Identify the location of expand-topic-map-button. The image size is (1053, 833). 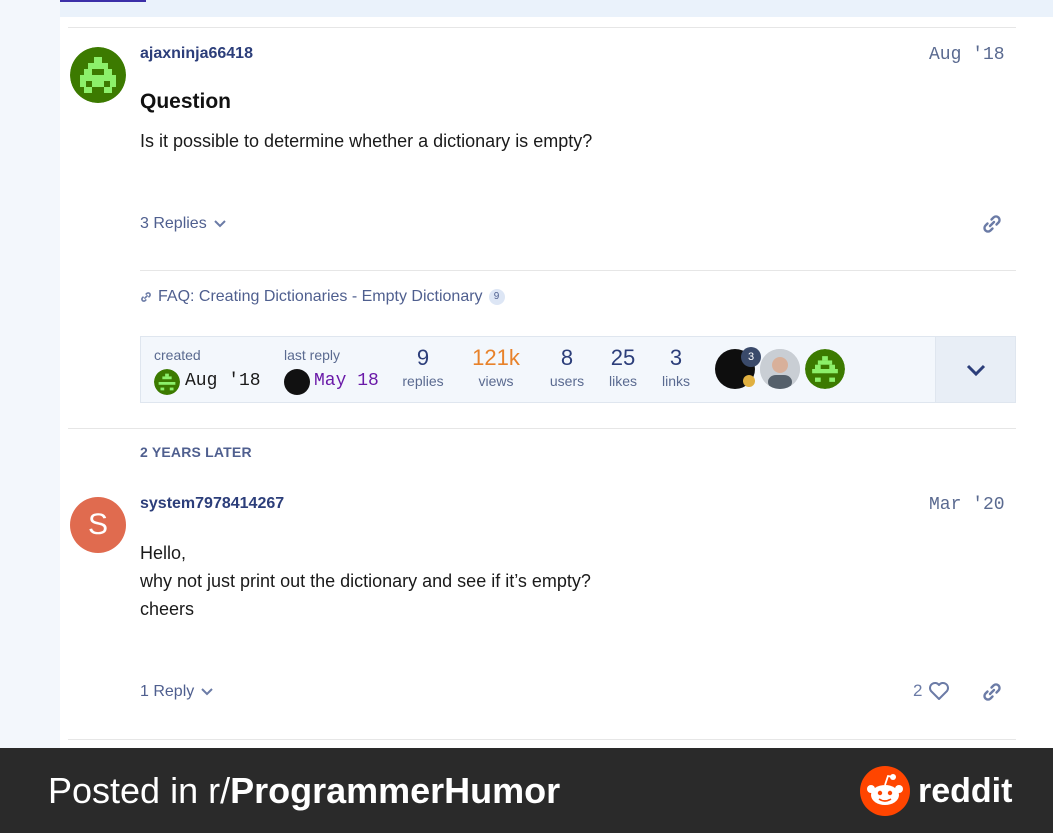
(975, 369).